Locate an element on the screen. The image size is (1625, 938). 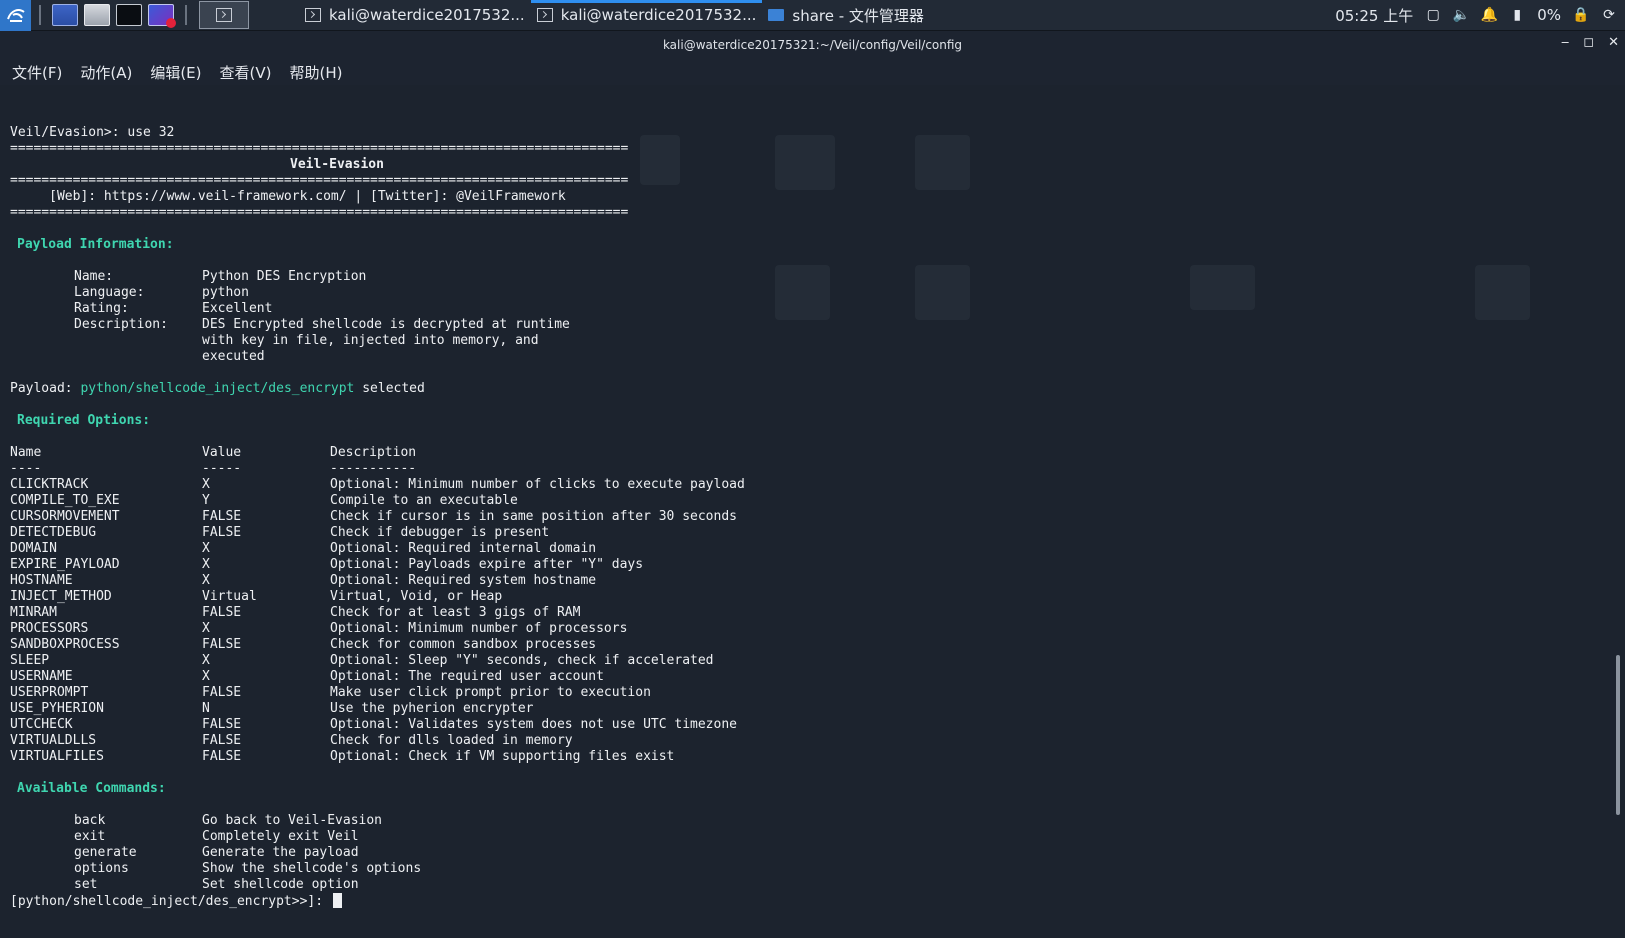
menu-help: 帮助(H) is located at coordinates (315, 72).